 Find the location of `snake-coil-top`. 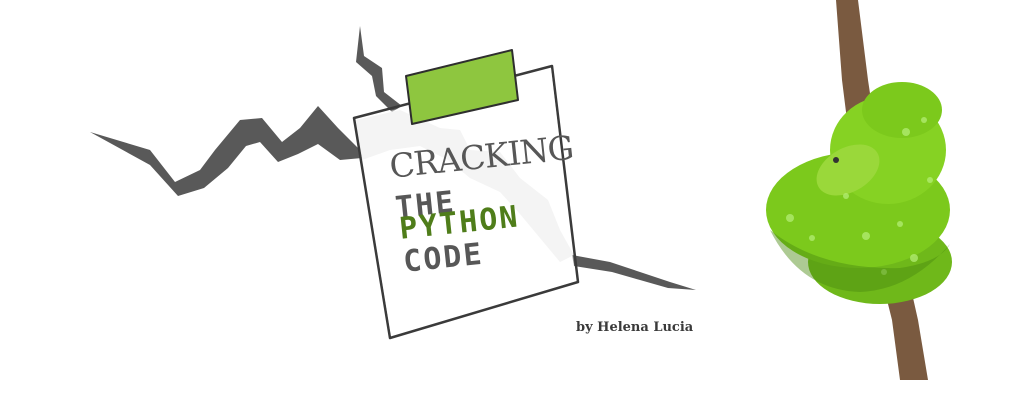

snake-coil-top is located at coordinates (902, 110).